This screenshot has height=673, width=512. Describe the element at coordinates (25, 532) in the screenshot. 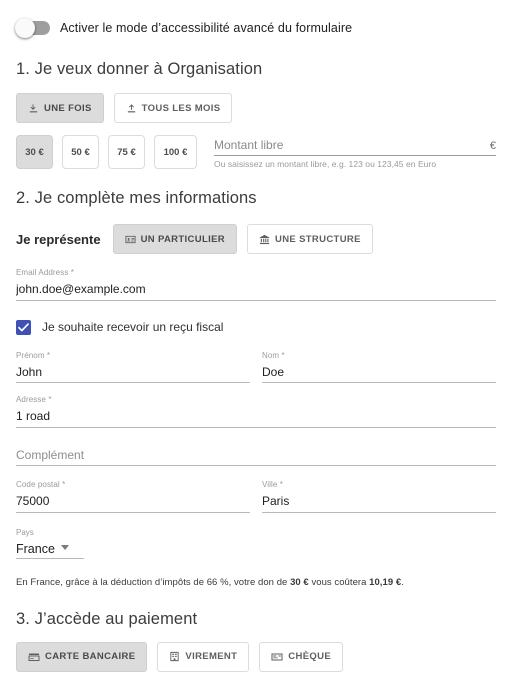

I see `country-field-label: Pays` at that location.